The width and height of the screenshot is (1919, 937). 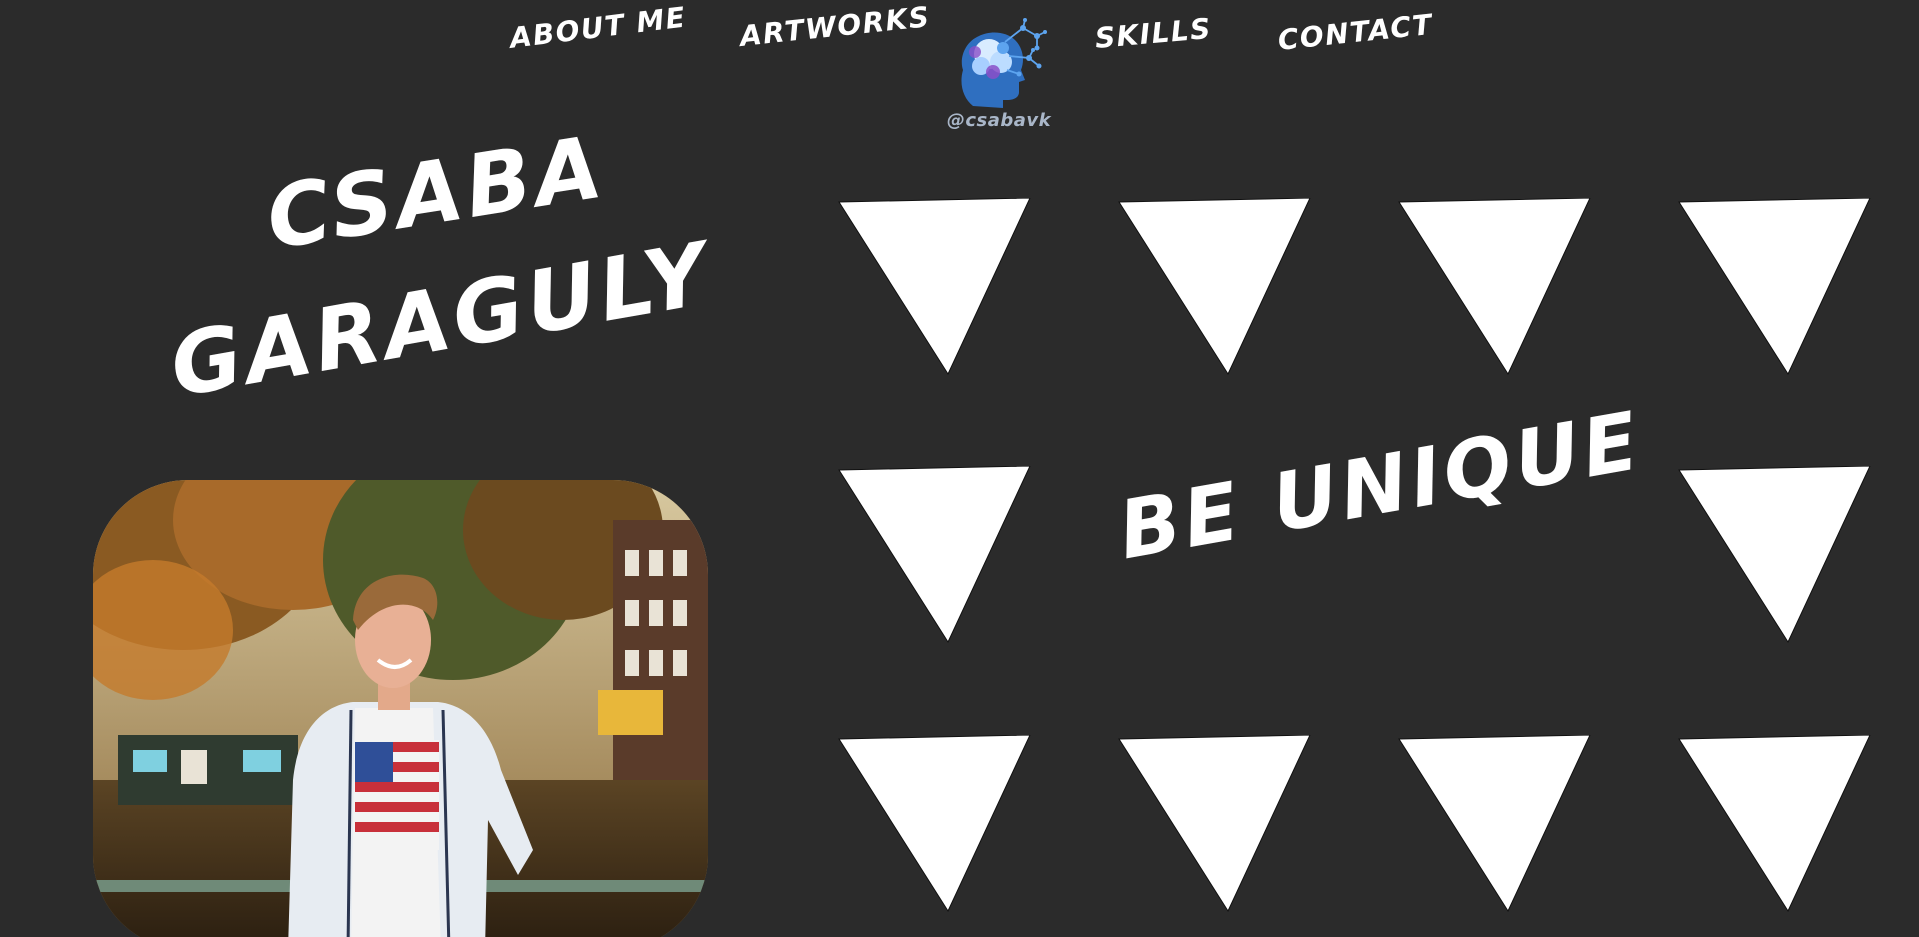 What do you see at coordinates (1004, 63) in the screenshot?
I see `brain-network-head-icon` at bounding box center [1004, 63].